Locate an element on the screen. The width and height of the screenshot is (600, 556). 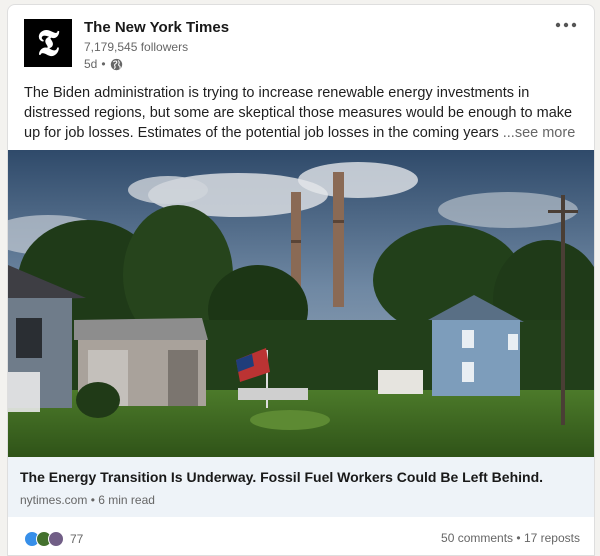
support-reaction-icon is located at coordinates (56, 539).